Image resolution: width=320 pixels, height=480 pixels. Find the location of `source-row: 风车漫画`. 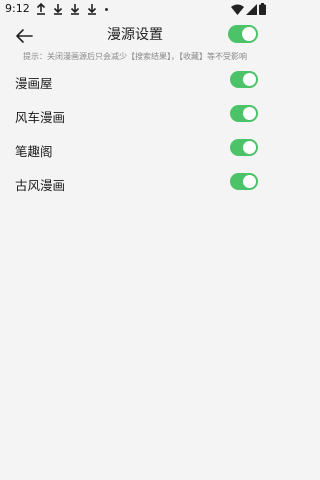

source-row: 风车漫画 is located at coordinates (135, 118).